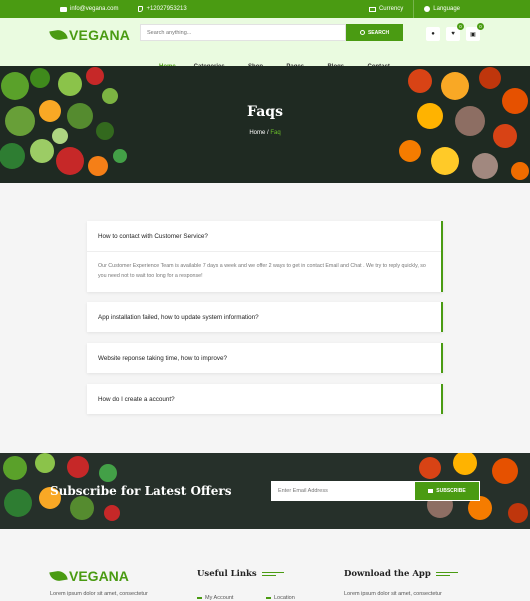 The height and width of the screenshot is (601, 530). I want to click on header-icons: ● ♥ 0 ▣ 0, so click(455, 32).